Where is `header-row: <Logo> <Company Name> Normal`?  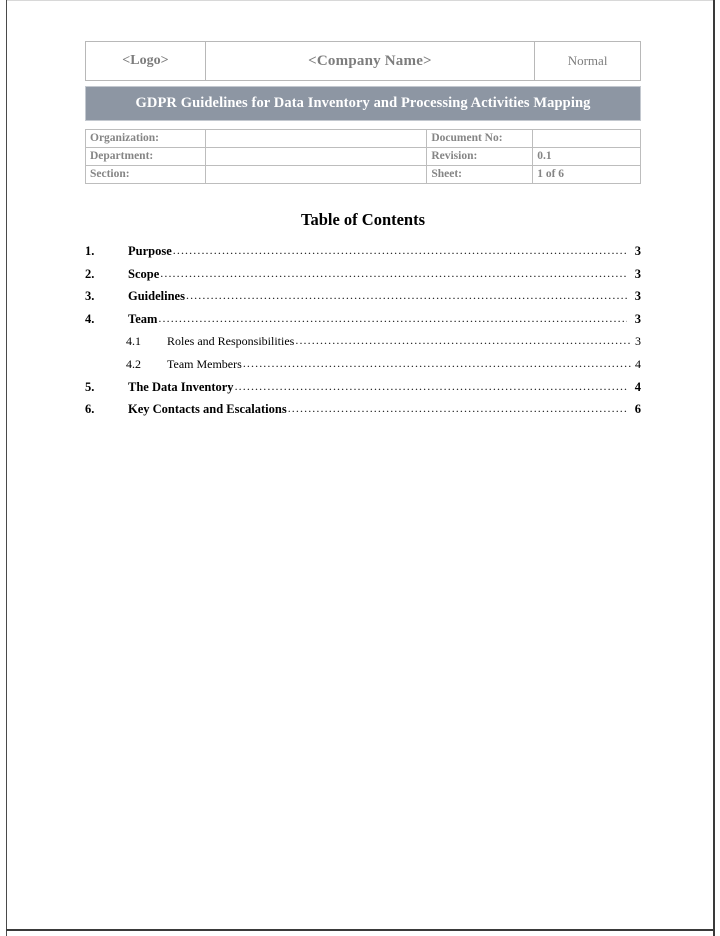 header-row: <Logo> <Company Name> Normal is located at coordinates (363, 61).